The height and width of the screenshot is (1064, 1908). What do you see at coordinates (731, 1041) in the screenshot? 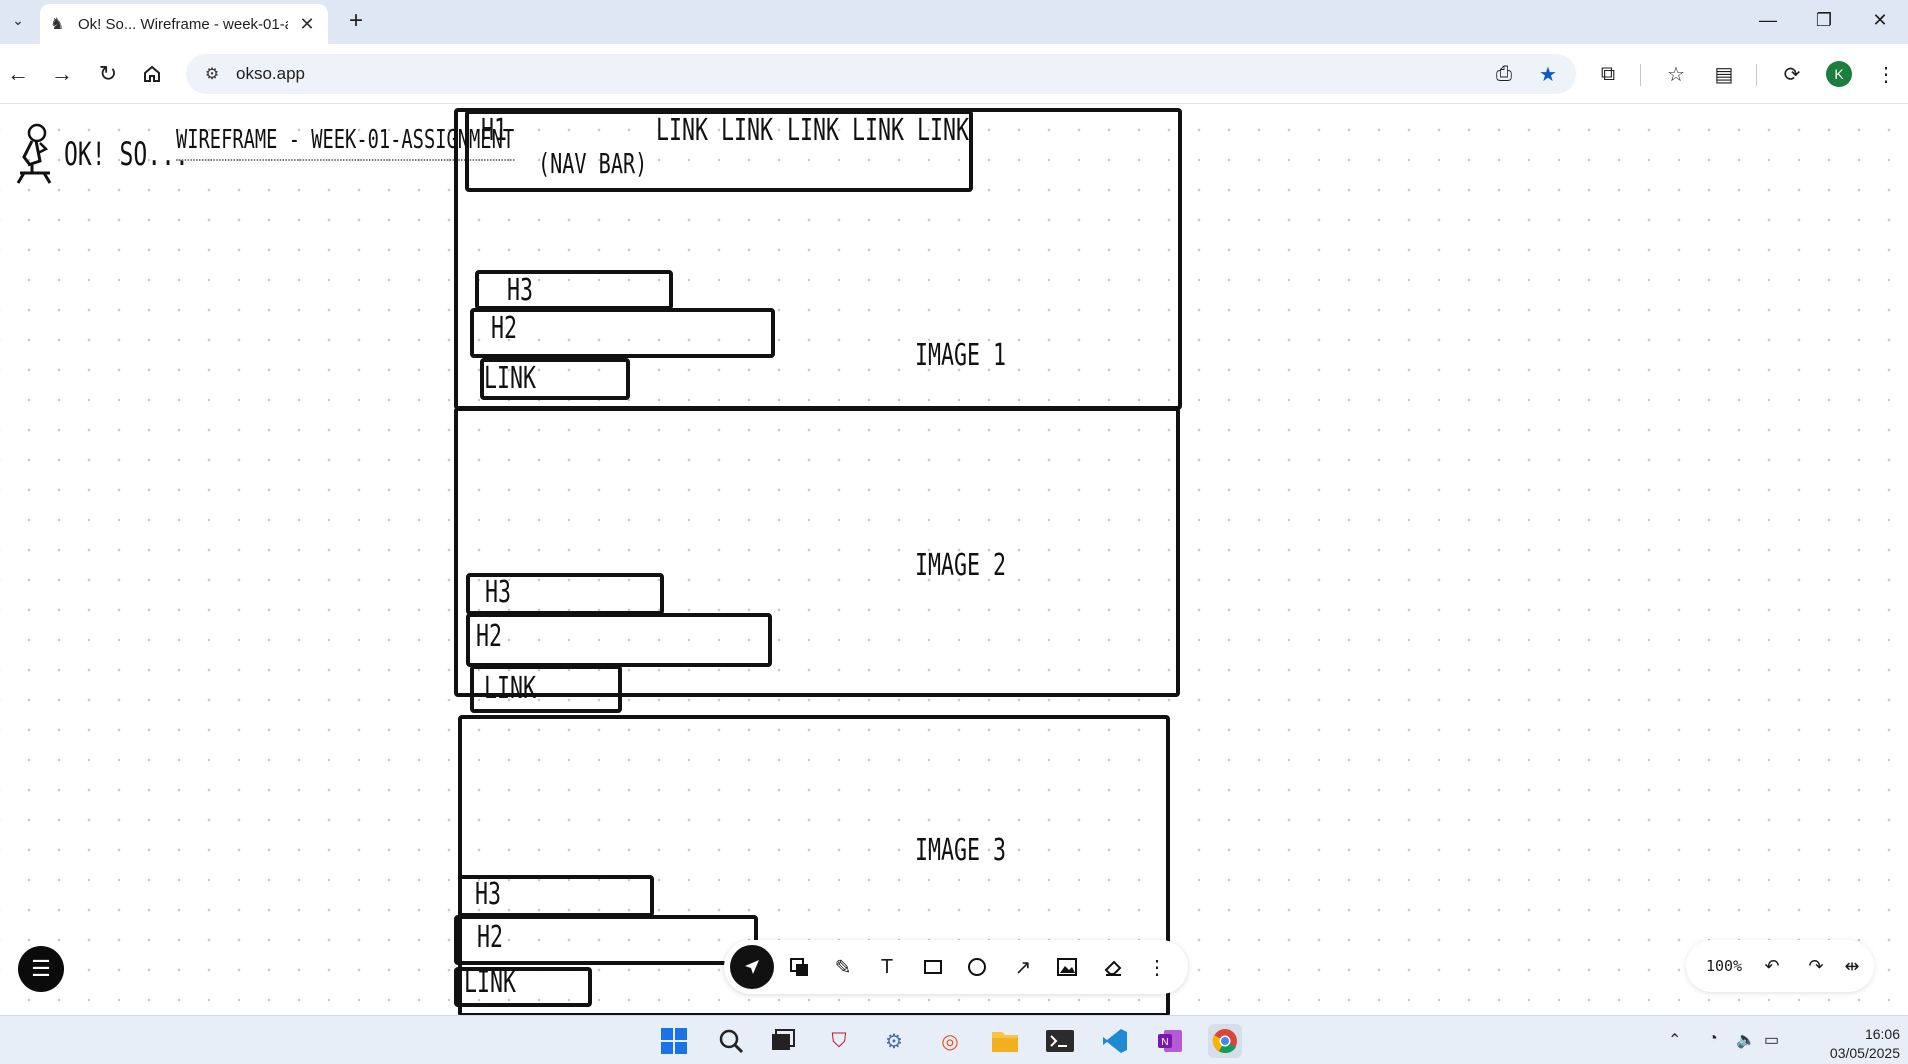
I see `search-taskbar-button` at bounding box center [731, 1041].